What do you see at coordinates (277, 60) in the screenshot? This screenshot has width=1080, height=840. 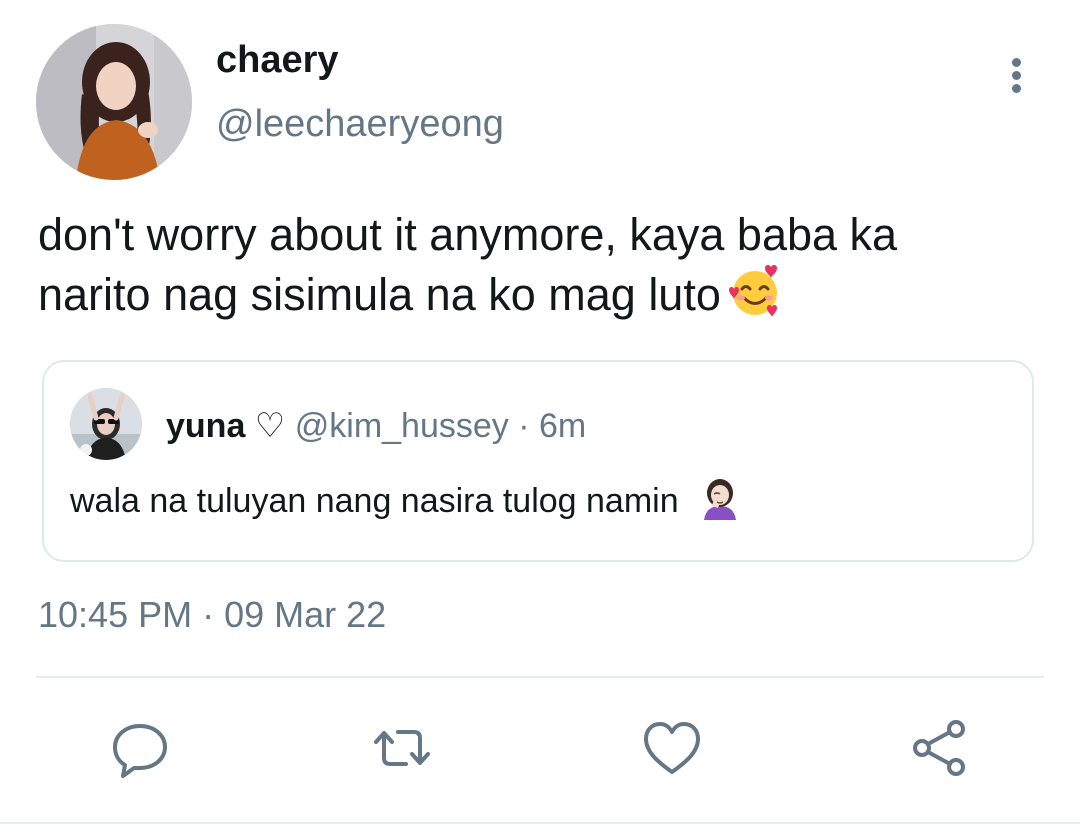 I see `author-display-name: chaery` at bounding box center [277, 60].